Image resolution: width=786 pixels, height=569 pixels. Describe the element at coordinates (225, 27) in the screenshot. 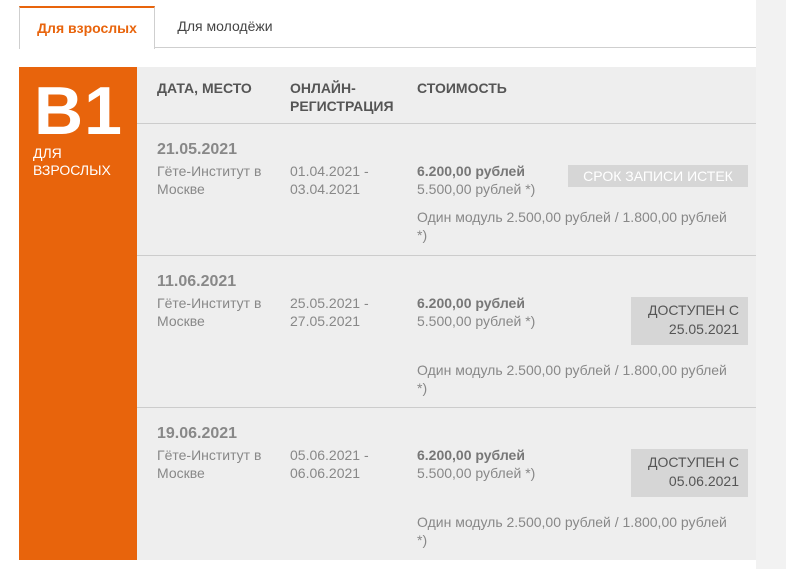

I see `tab-youth: Для молодёжи` at that location.